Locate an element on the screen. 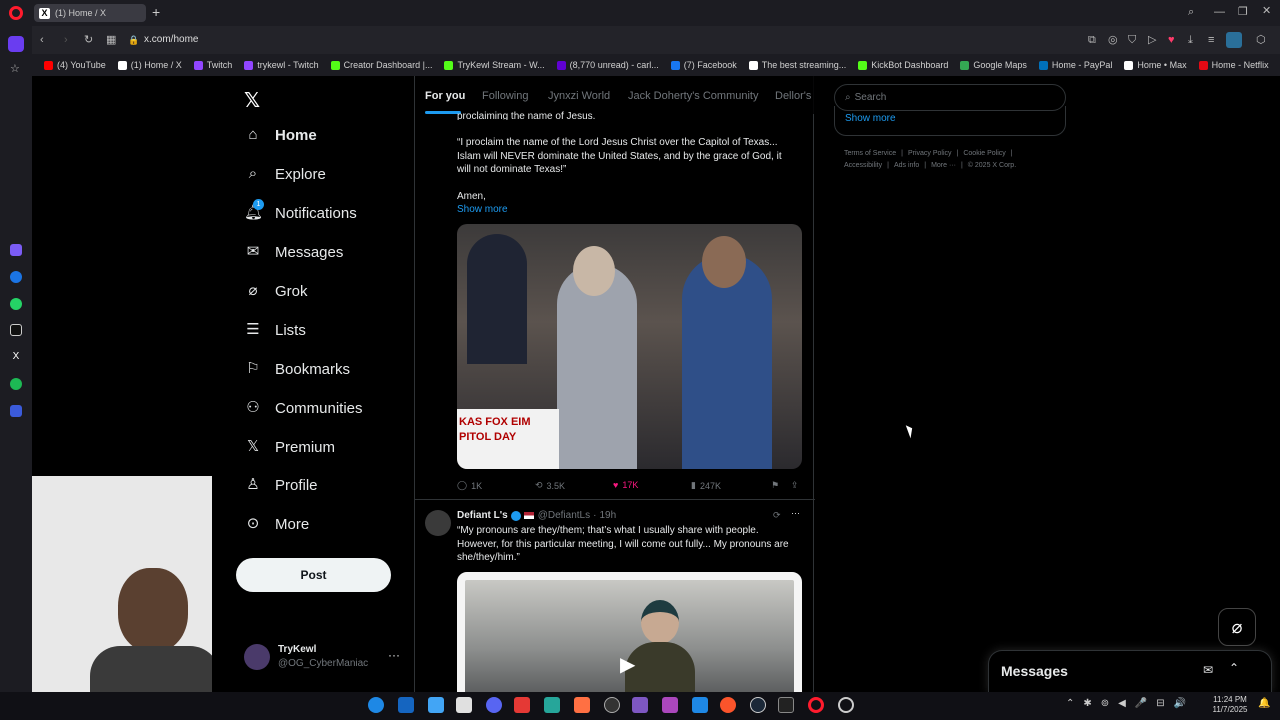 Image resolution: width=1280 pixels, height=720 pixels. account-switcher: TryKewl @OG_CyberManiac ··· is located at coordinates (324, 657).